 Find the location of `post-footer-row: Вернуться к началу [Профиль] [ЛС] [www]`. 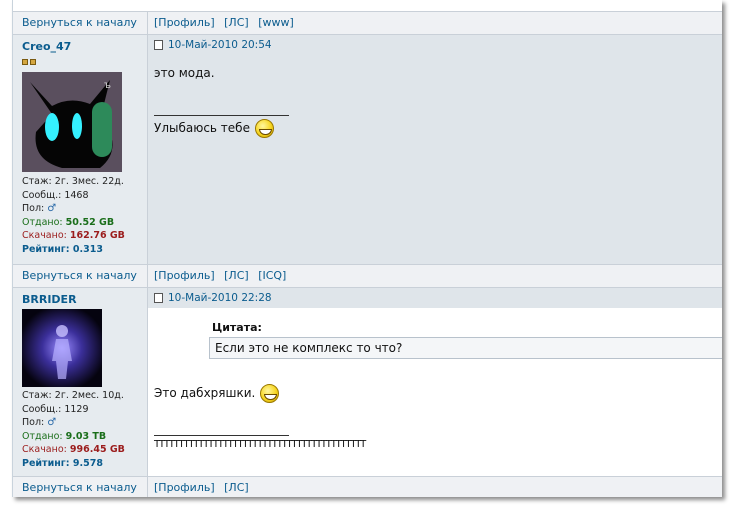

post-footer-row: Вернуться к началу [Профиль] [ЛС] [www] is located at coordinates (367, 23).